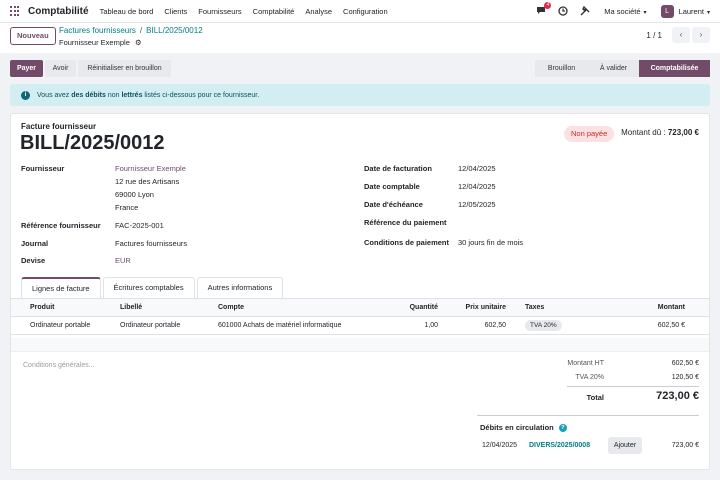  I want to click on menu-item-reporting: Analyse, so click(318, 11).